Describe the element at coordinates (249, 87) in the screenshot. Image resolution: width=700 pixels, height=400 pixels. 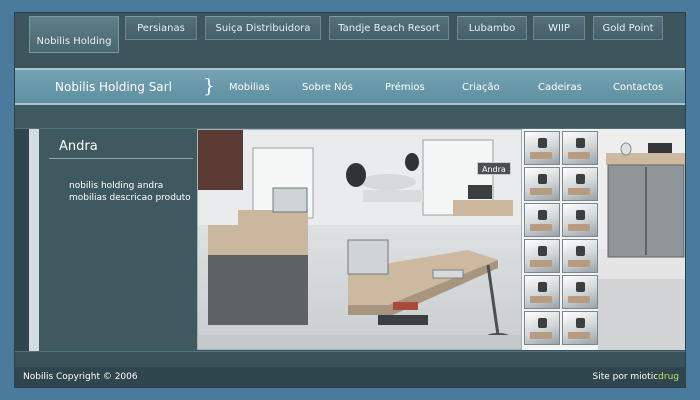
I see `nav-mobilias: Mobilias` at that location.